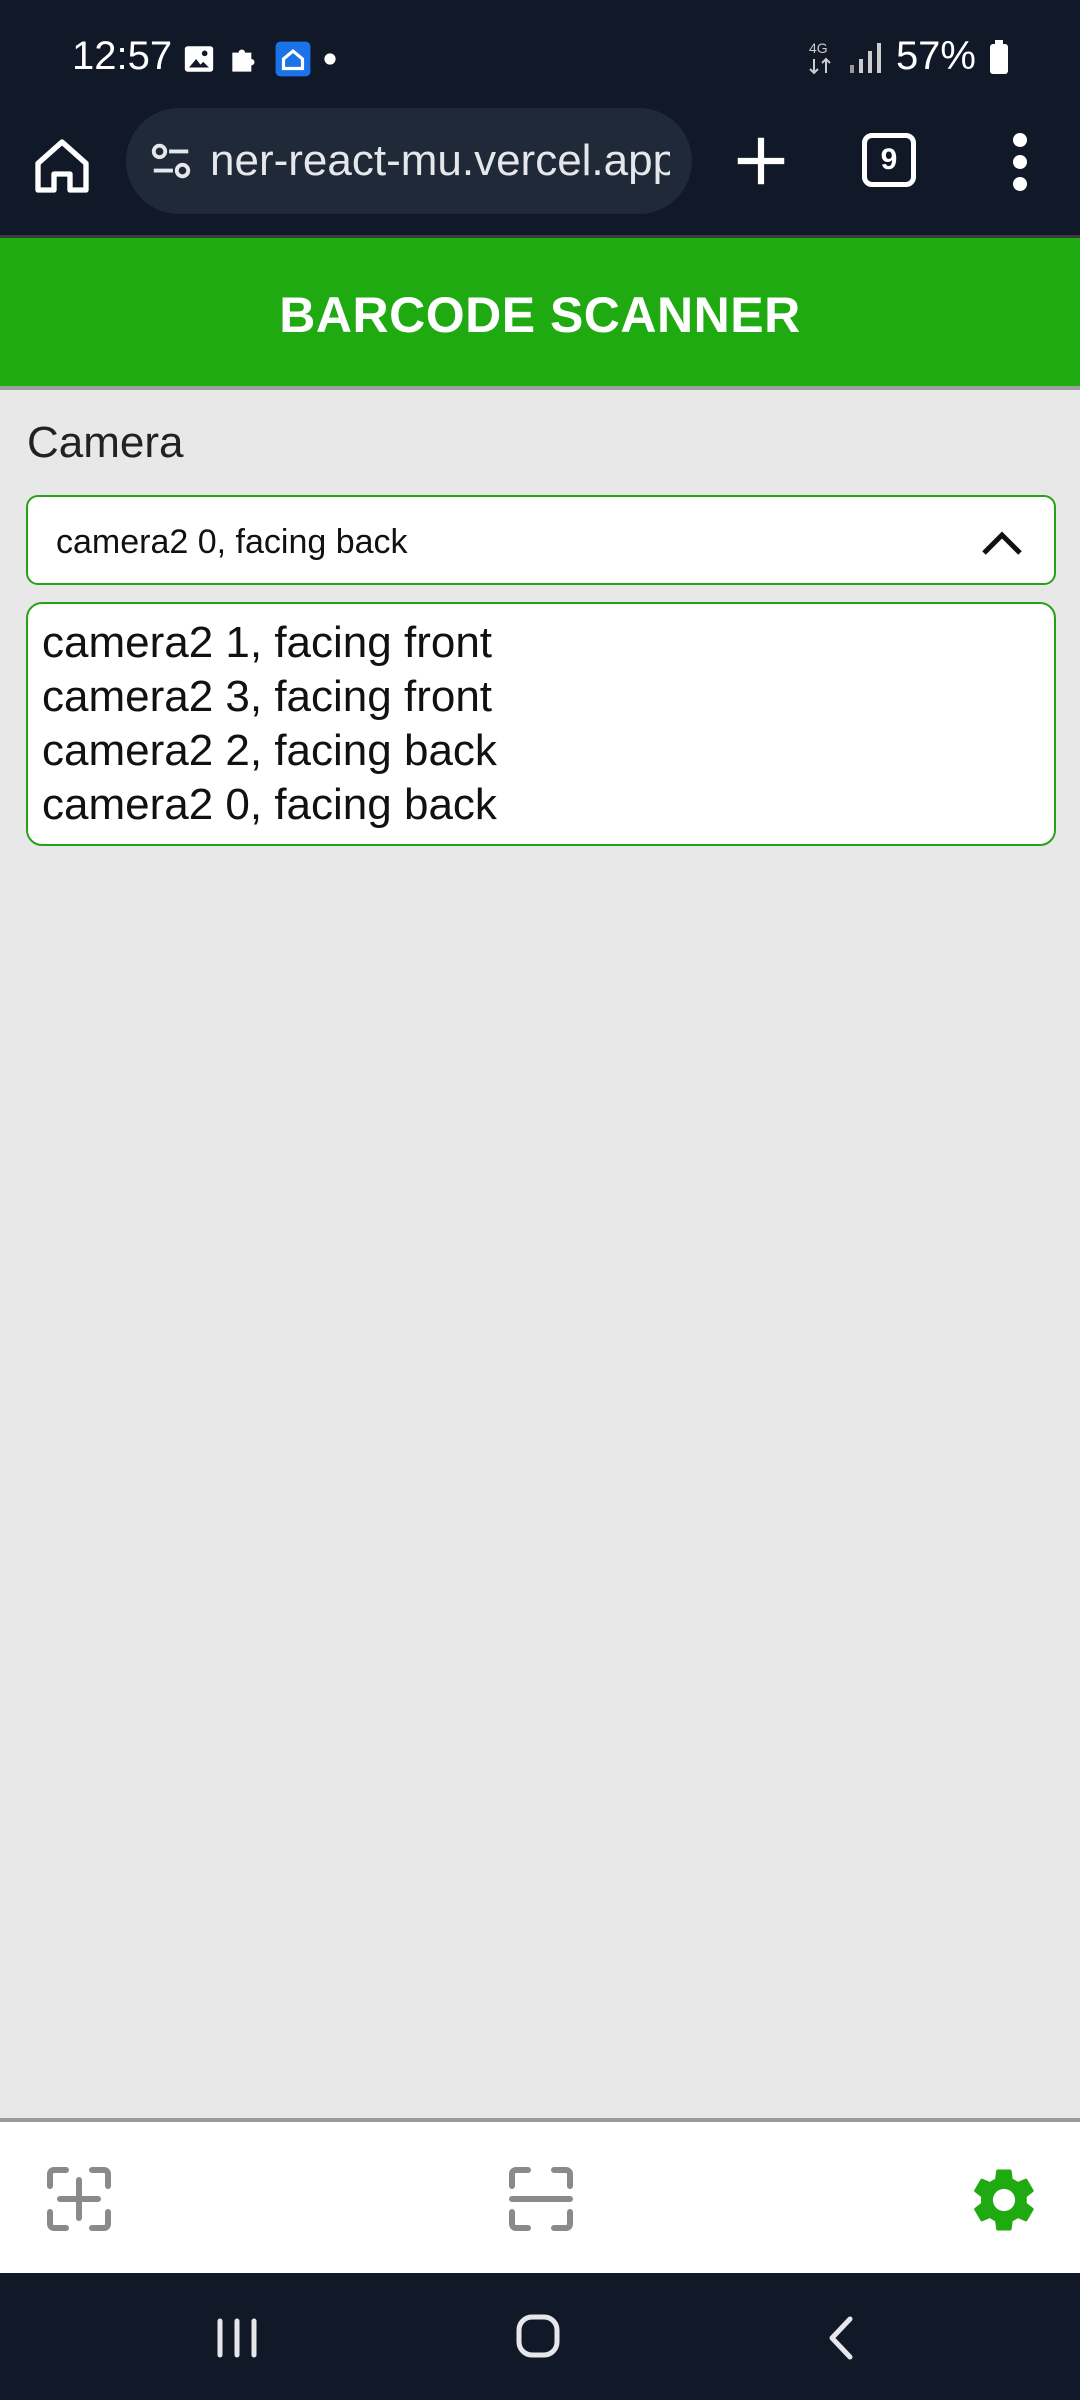 The width and height of the screenshot is (1080, 2400). What do you see at coordinates (1002, 543) in the screenshot?
I see `chevron-up-icon` at bounding box center [1002, 543].